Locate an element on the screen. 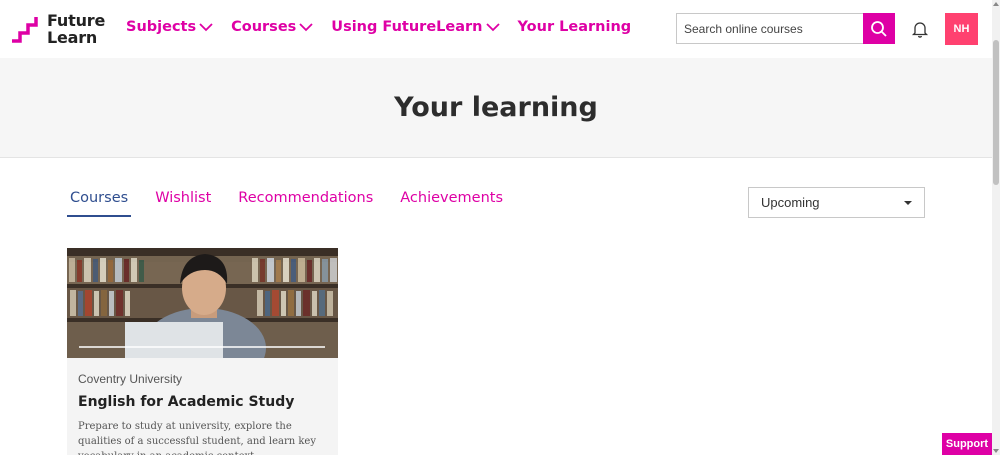  caret-down-icon is located at coordinates (908, 202).